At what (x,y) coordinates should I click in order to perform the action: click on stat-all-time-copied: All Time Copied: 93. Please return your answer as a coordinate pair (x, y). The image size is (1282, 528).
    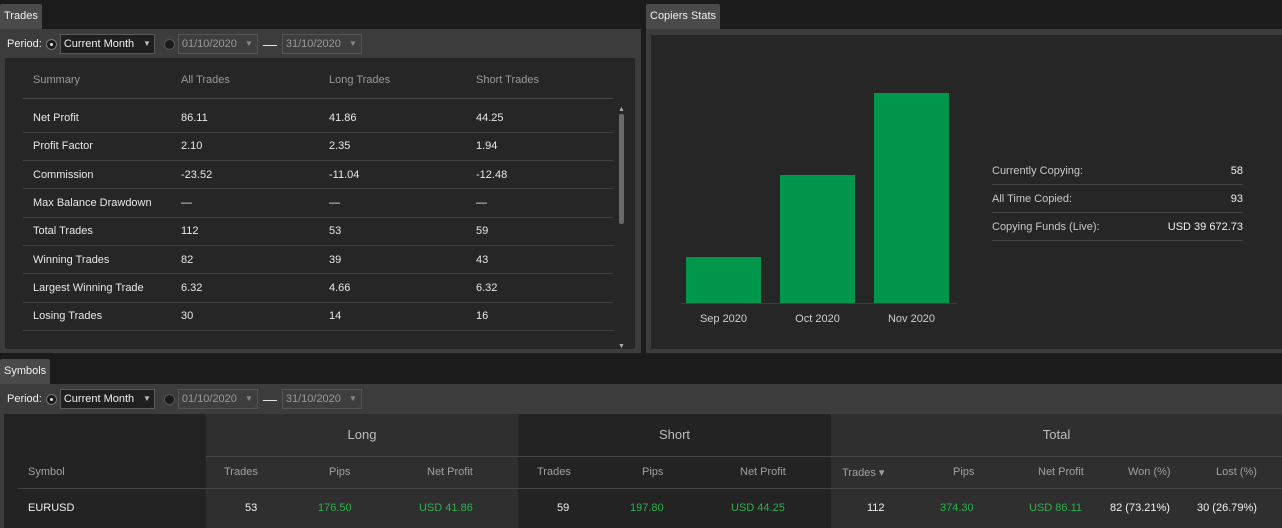
    Looking at the image, I should click on (1117, 199).